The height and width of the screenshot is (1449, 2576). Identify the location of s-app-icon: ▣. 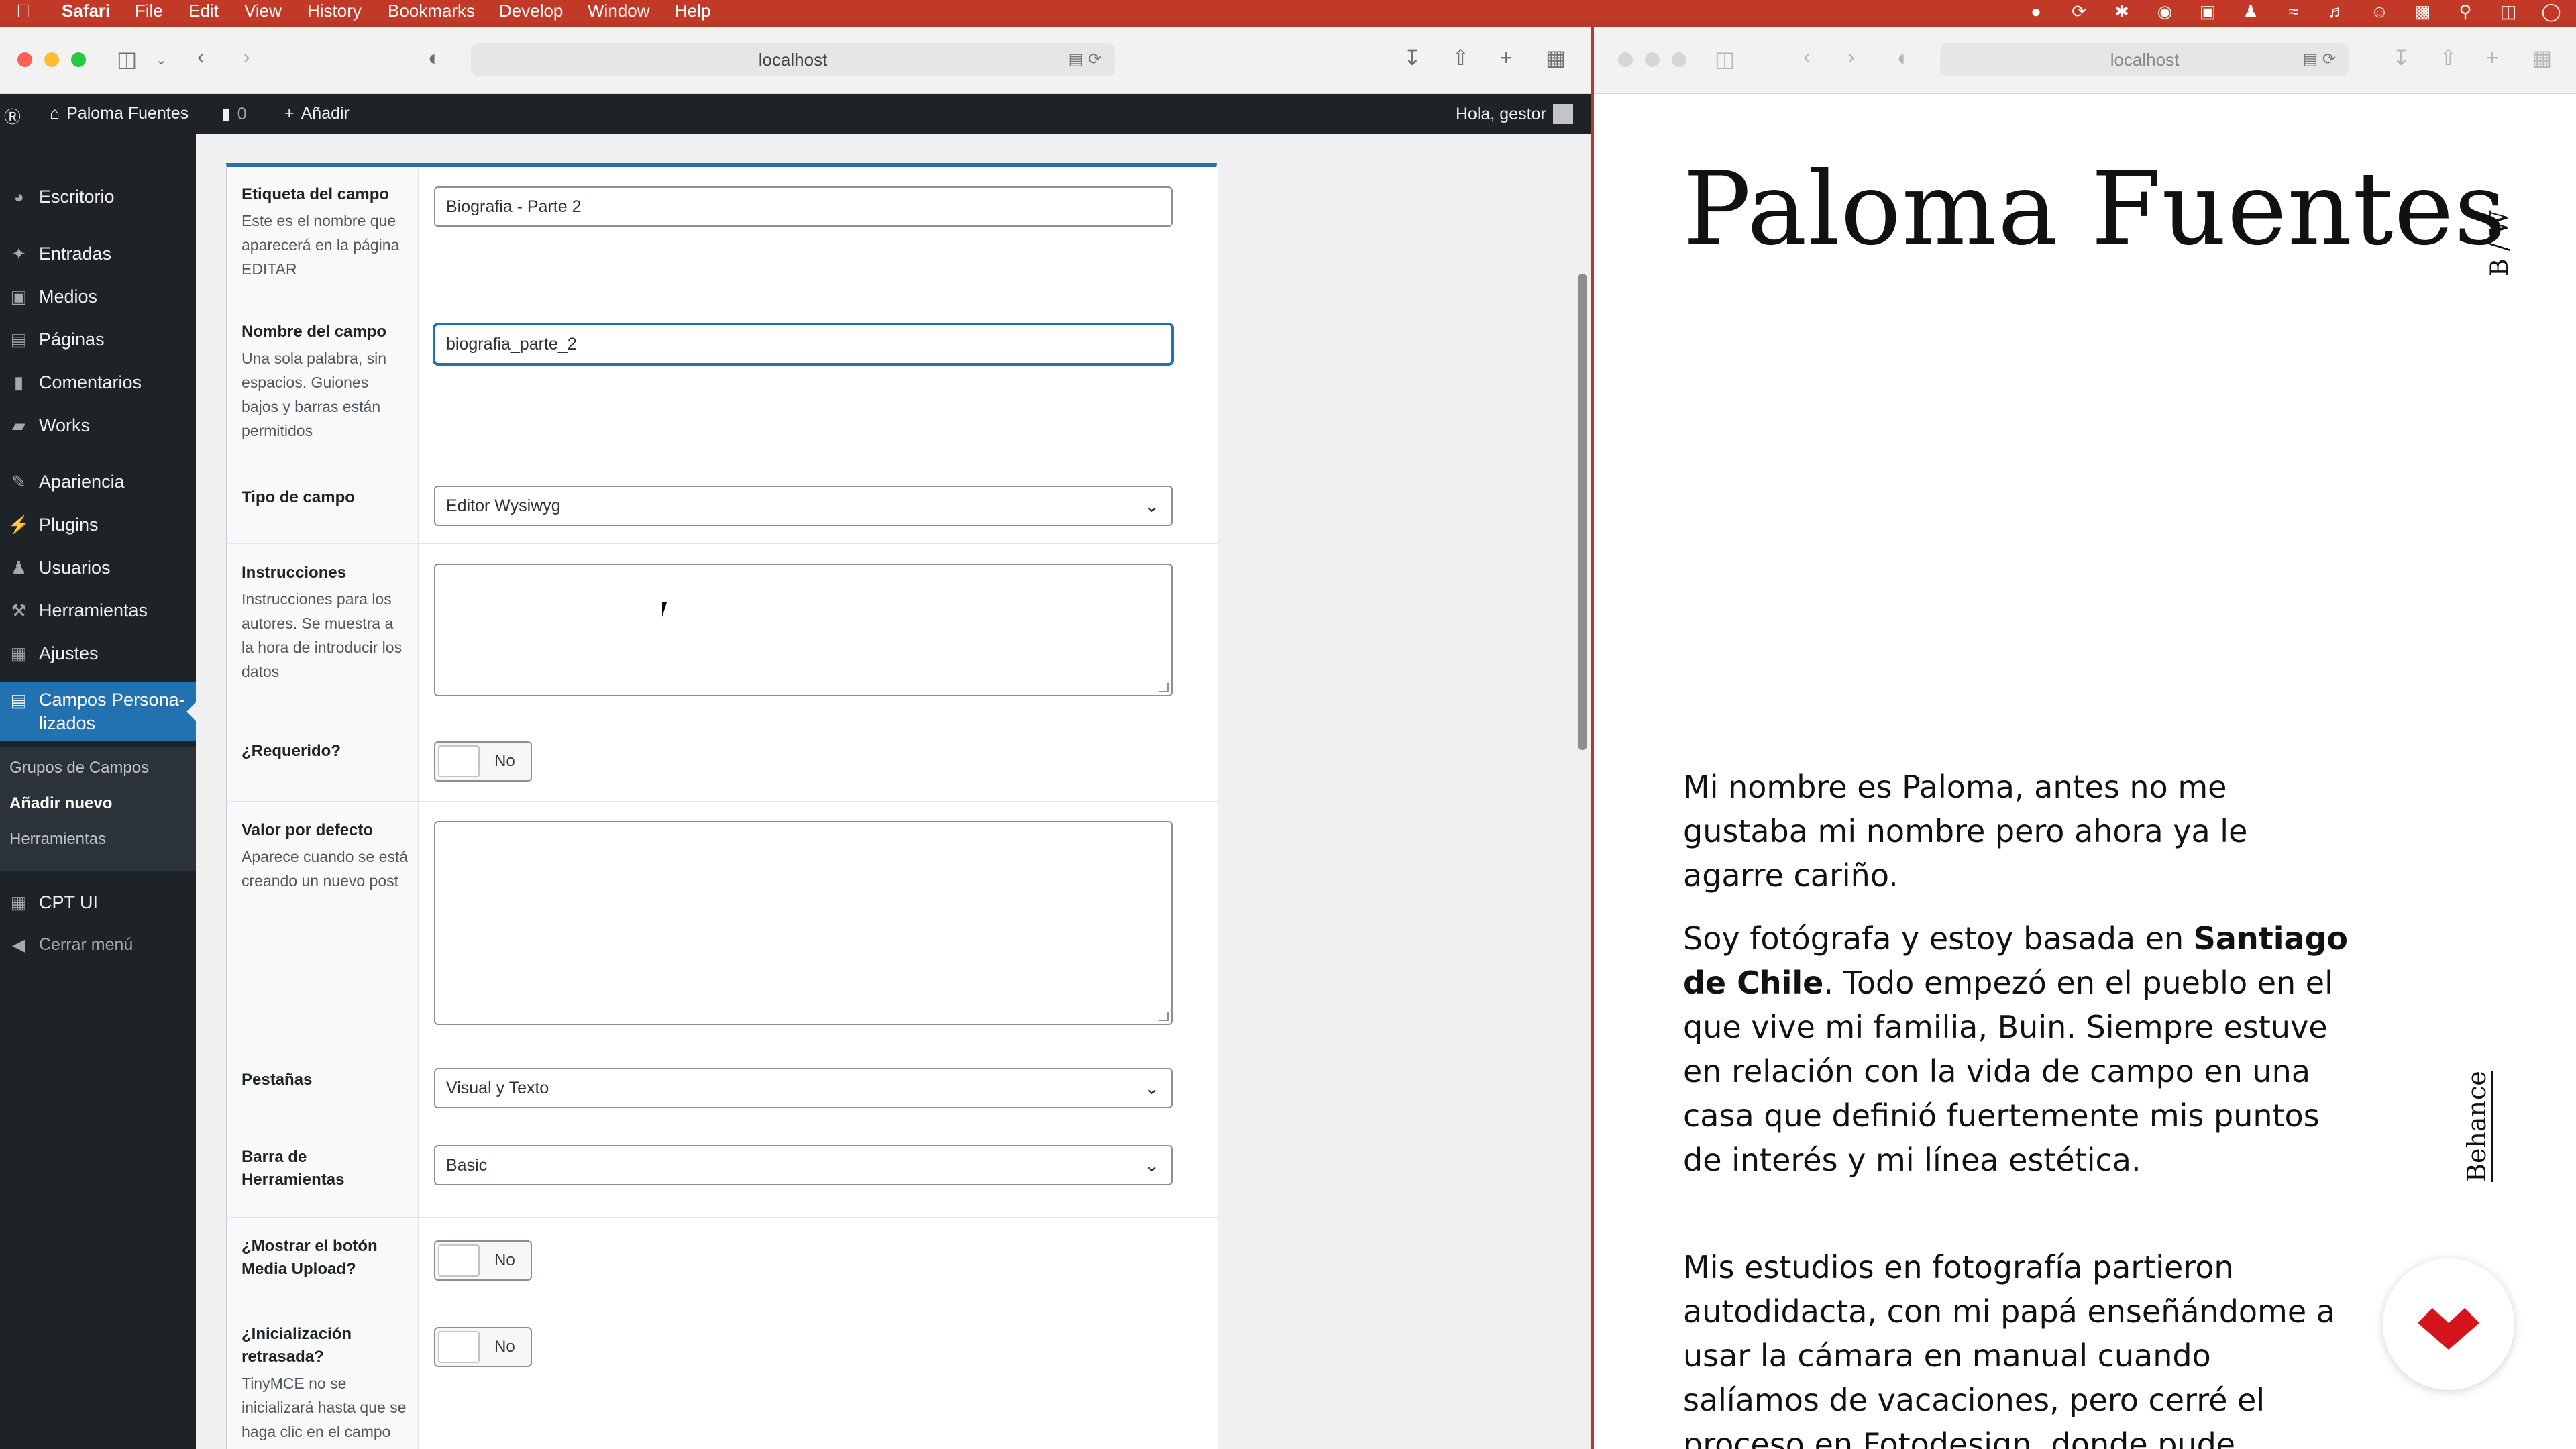
(2208, 11).